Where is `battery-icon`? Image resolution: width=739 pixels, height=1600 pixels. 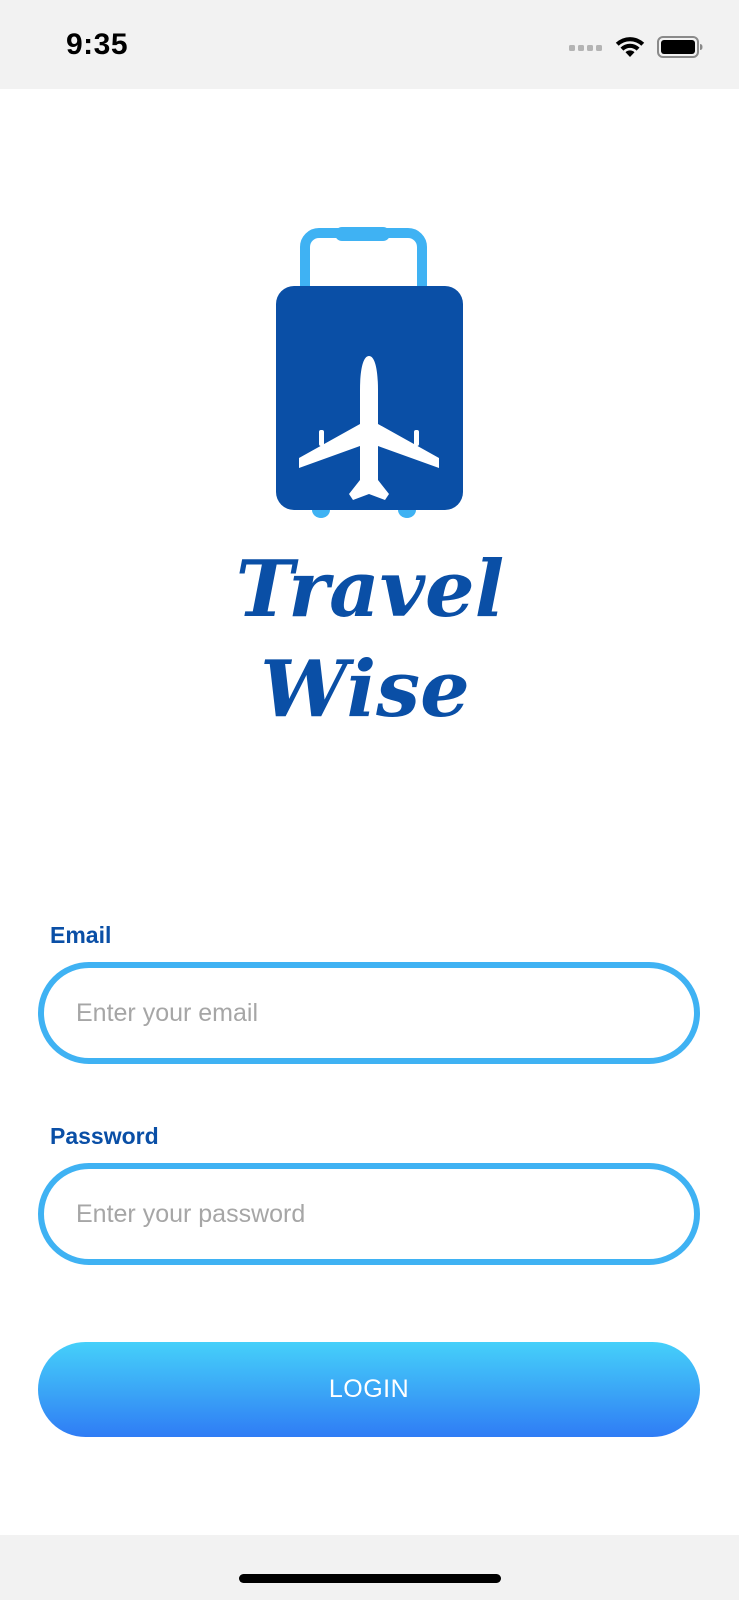 battery-icon is located at coordinates (680, 47).